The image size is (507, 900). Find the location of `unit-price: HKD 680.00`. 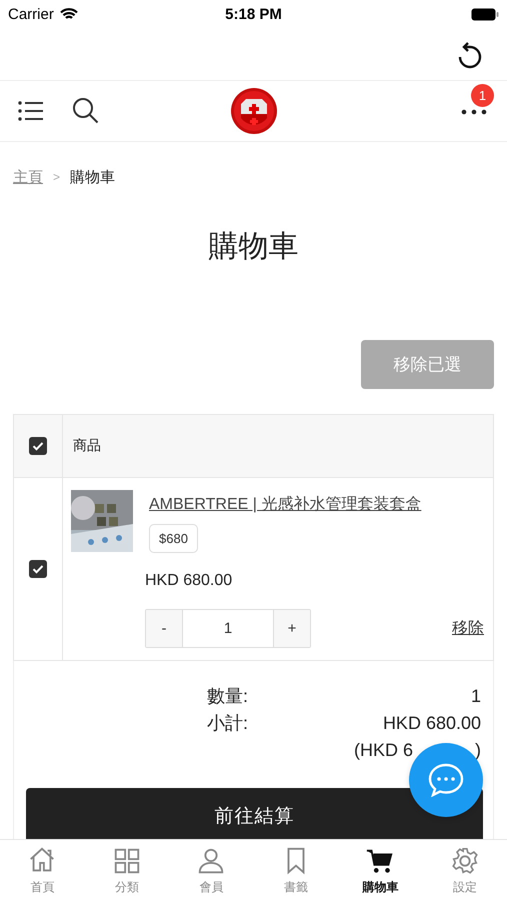

unit-price: HKD 680.00 is located at coordinates (189, 581).